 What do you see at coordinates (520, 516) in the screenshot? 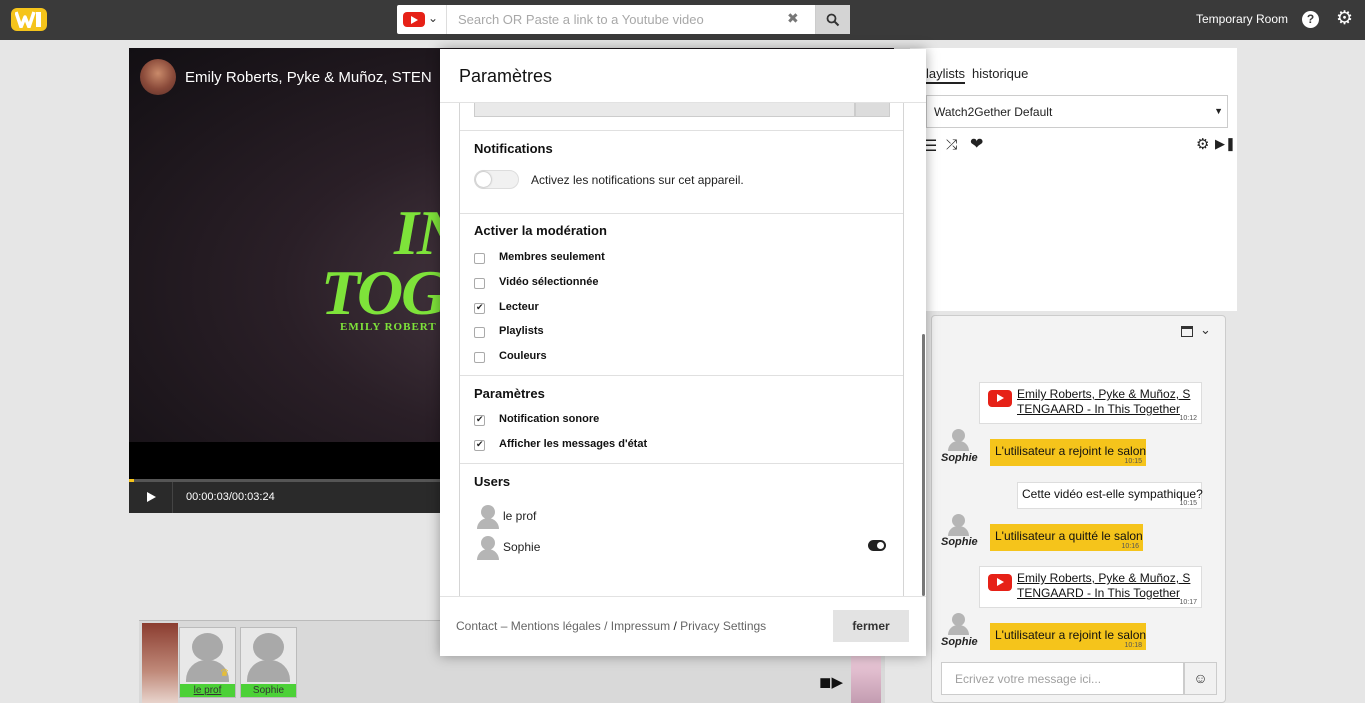
I see `user-name: le prof` at bounding box center [520, 516].